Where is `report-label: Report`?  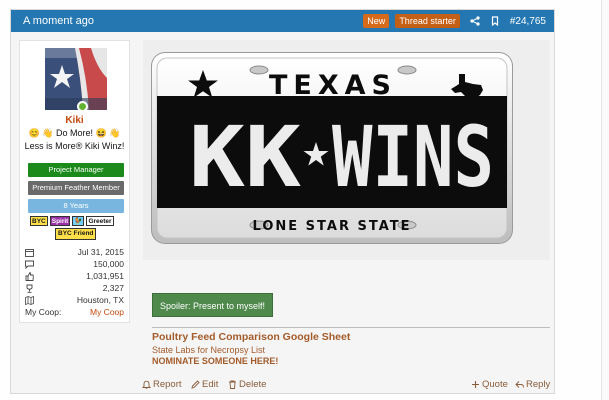
report-label: Report is located at coordinates (167, 384).